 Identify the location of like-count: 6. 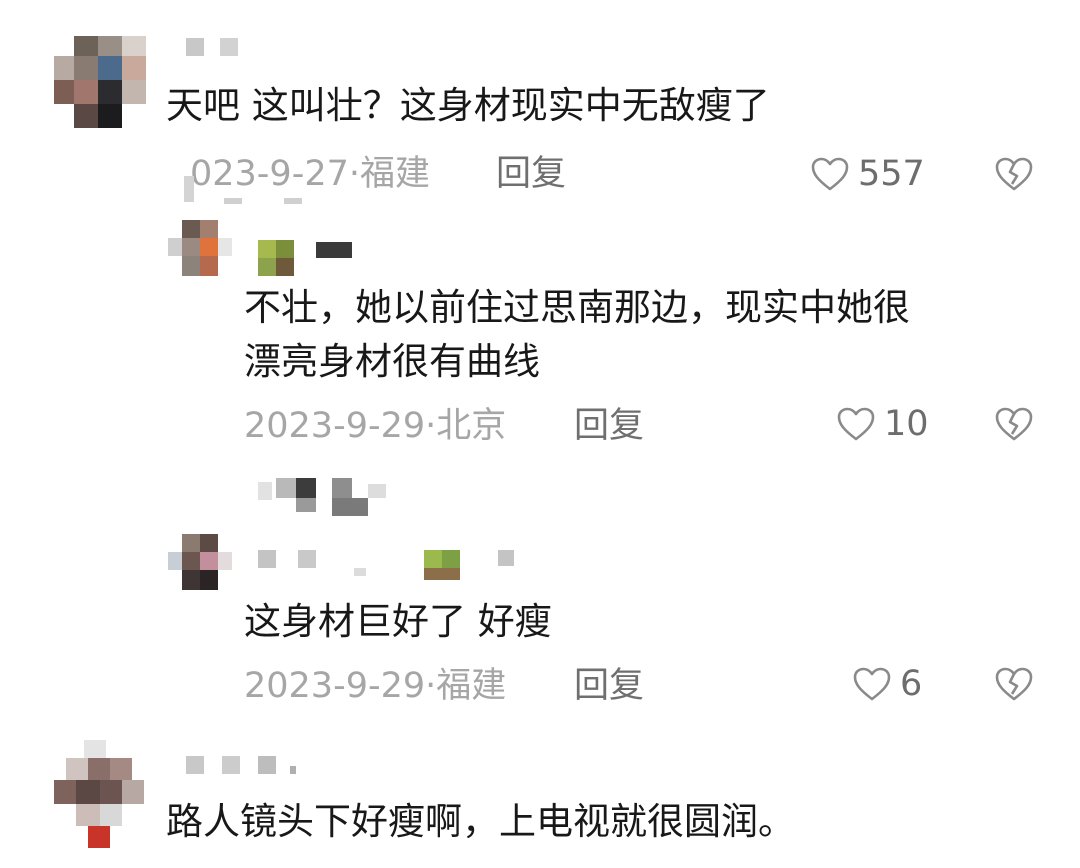
(911, 684).